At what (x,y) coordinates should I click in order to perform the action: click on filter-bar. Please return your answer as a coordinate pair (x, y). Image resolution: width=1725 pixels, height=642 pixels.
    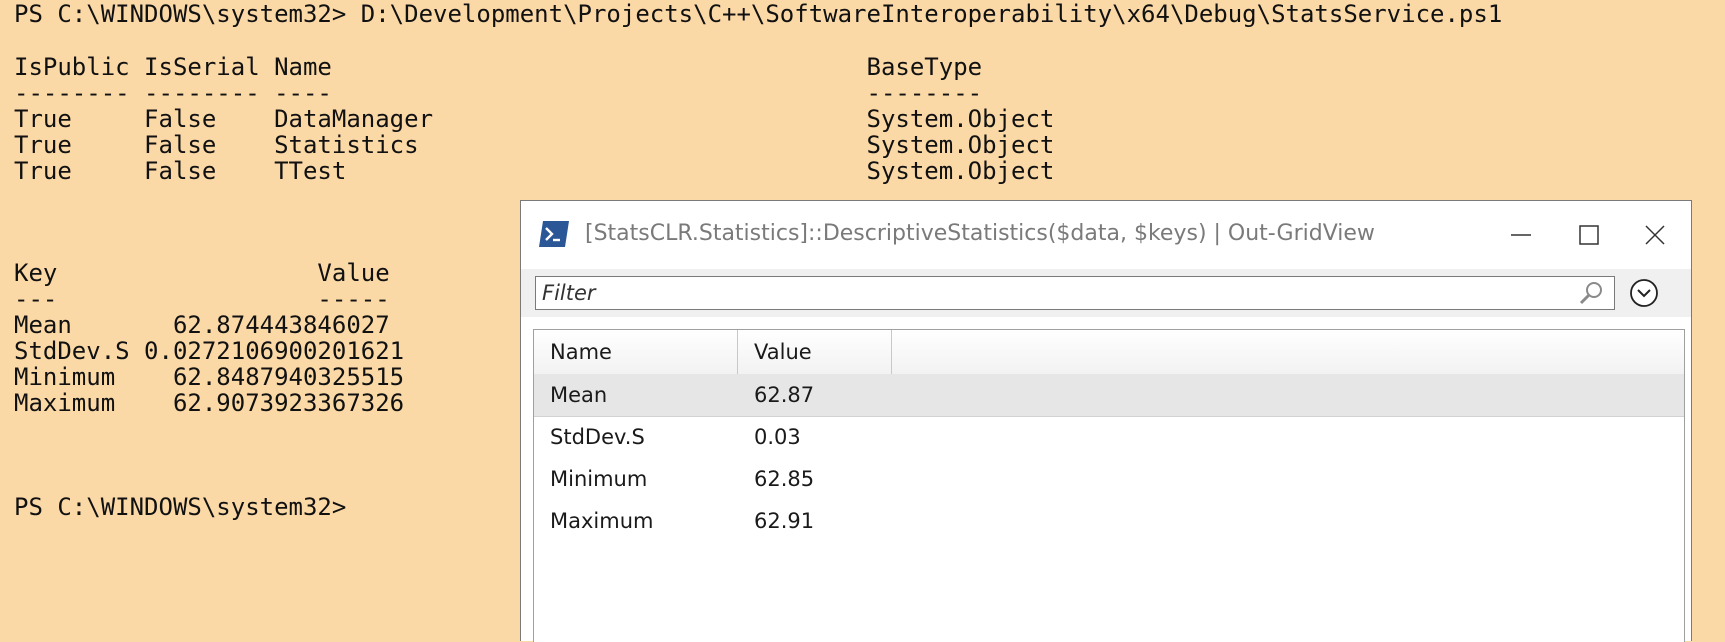
    Looking at the image, I should click on (1106, 293).